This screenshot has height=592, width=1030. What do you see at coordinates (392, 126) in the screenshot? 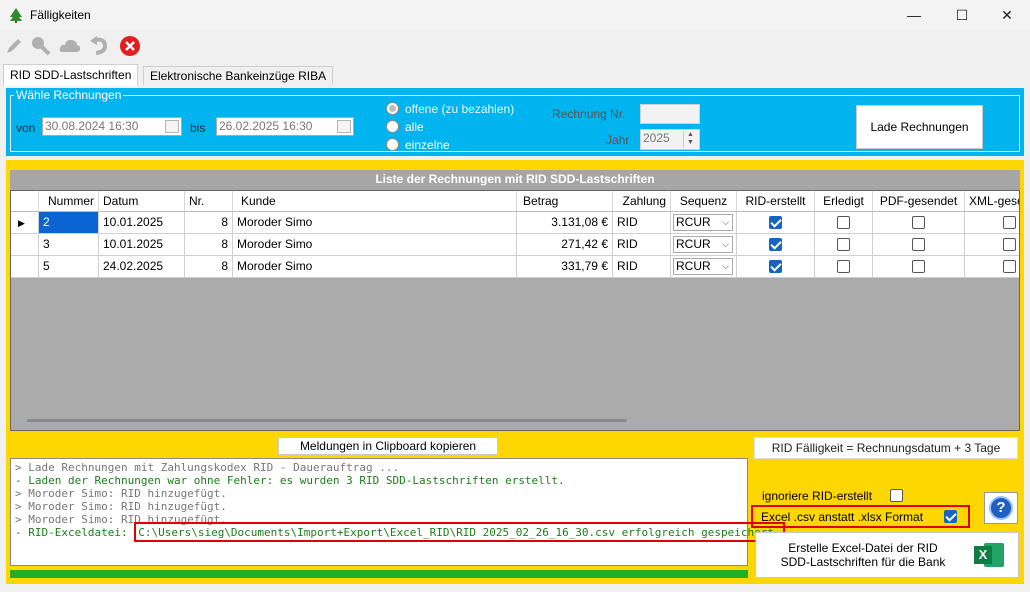
I see `radio-alle` at bounding box center [392, 126].